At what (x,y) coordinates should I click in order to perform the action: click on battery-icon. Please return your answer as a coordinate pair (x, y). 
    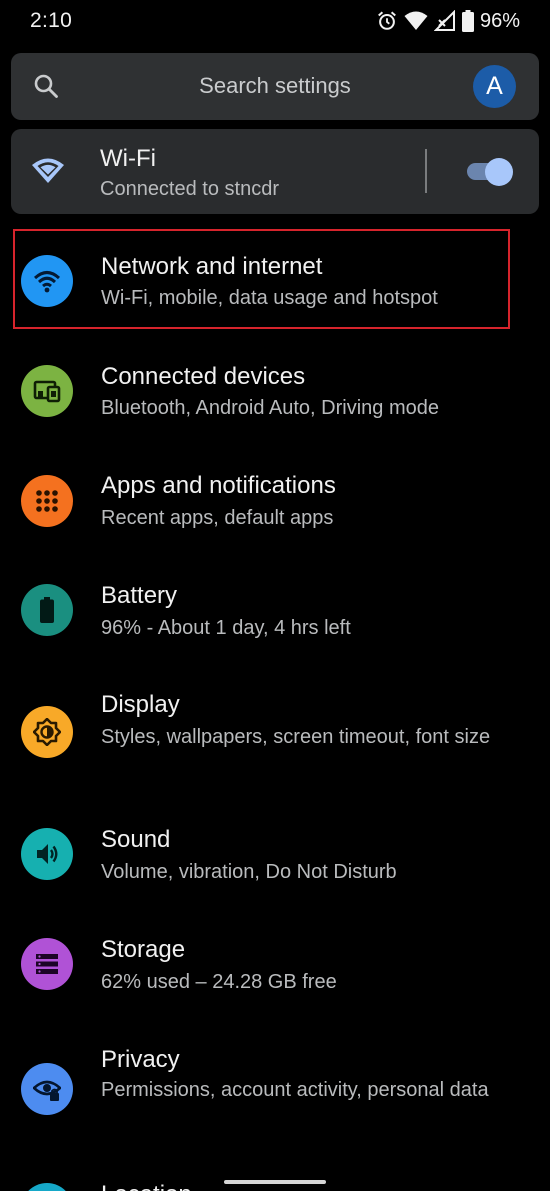
    Looking at the image, I should click on (47, 610).